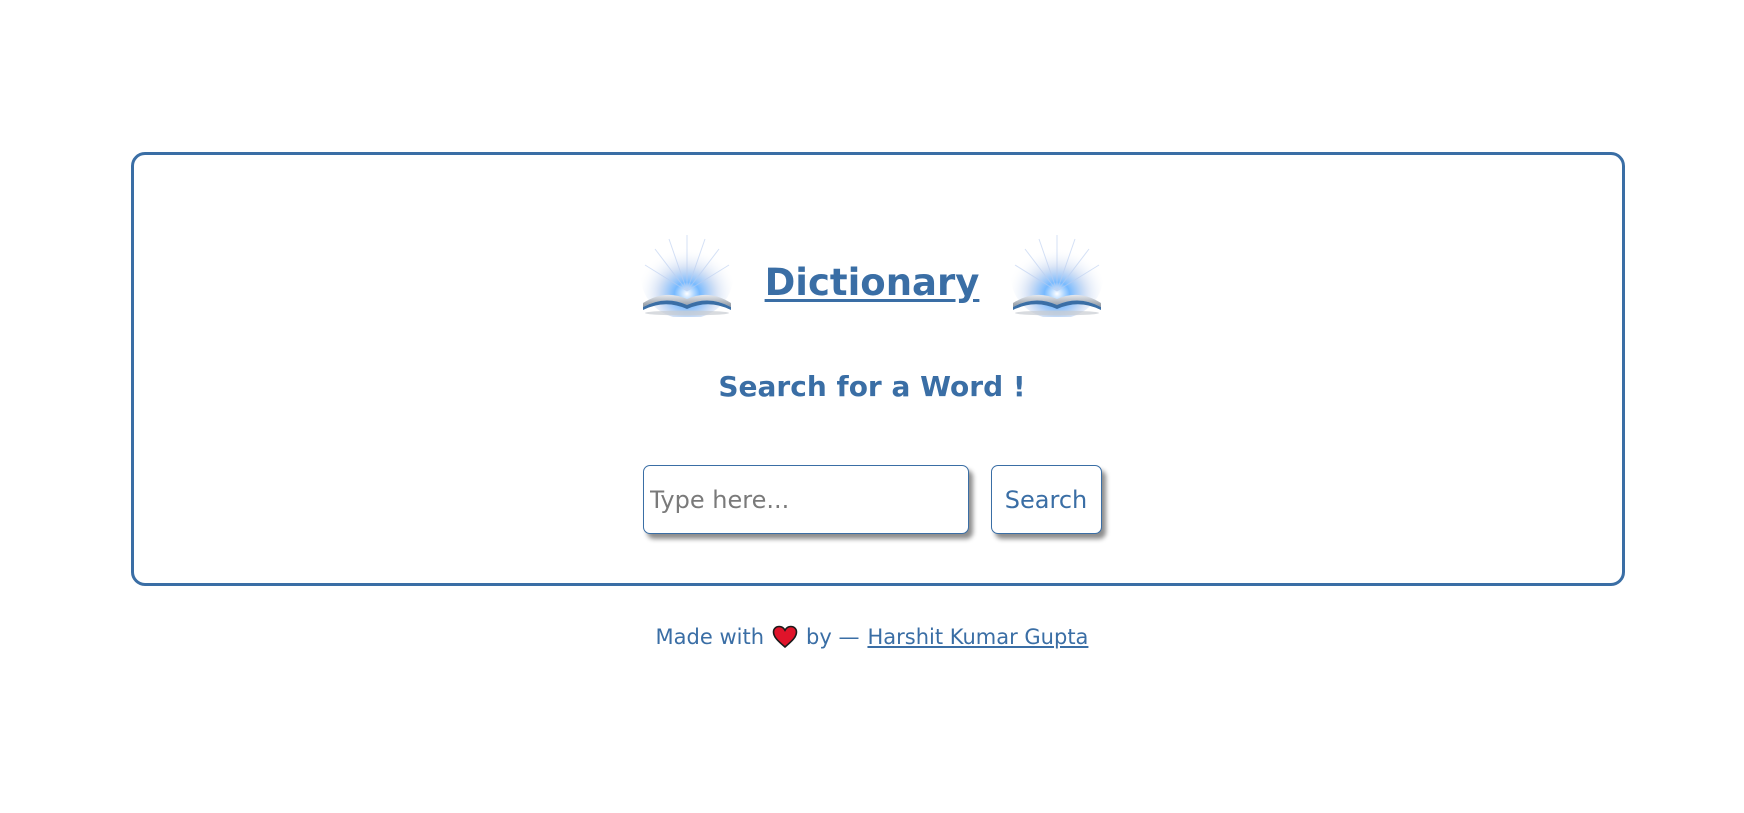 The height and width of the screenshot is (813, 1744). Describe the element at coordinates (977, 637) in the screenshot. I see `author-link: Harshit Kumar Gupta` at that location.